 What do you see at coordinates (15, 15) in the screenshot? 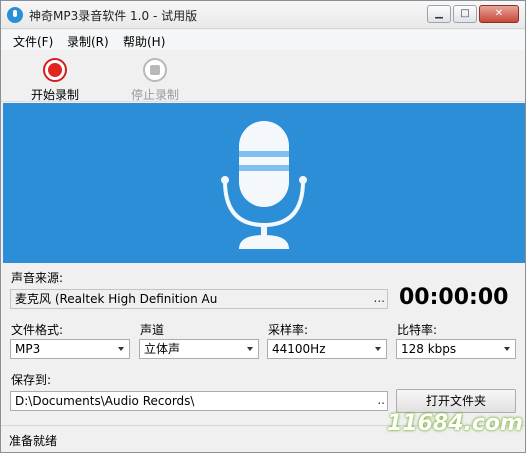
I see `app-logo-icon` at bounding box center [15, 15].